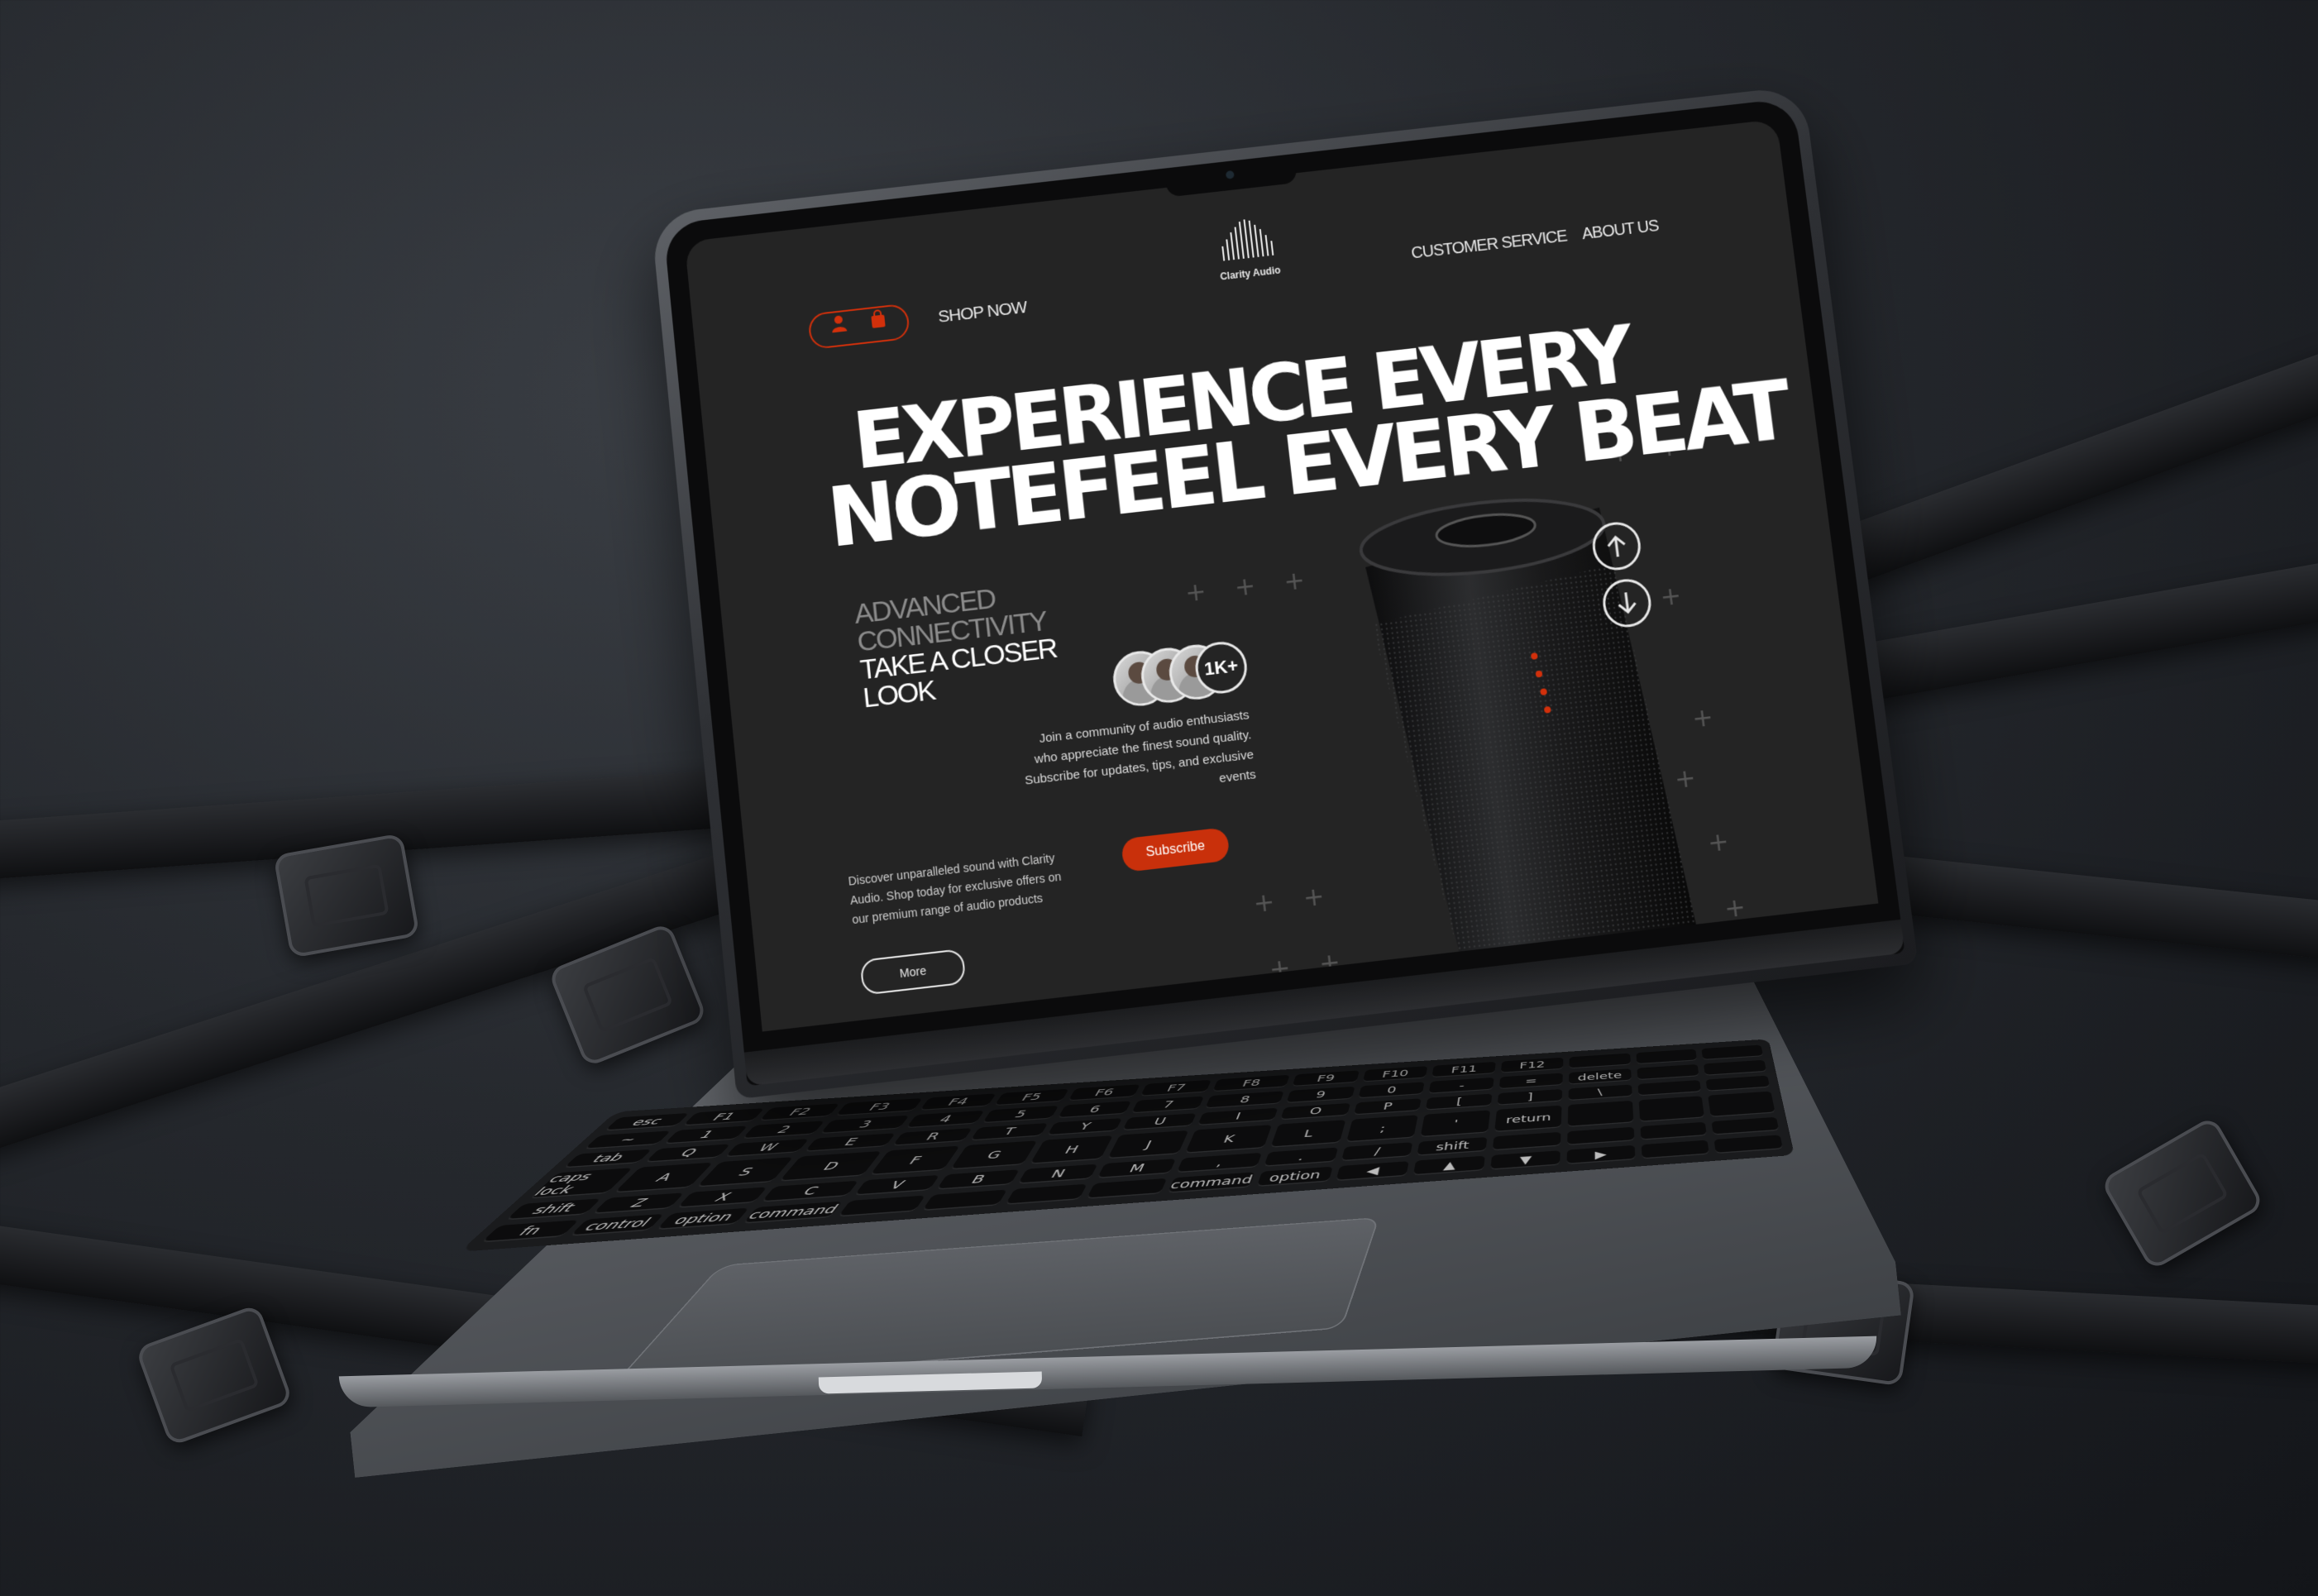  Describe the element at coordinates (1009, 1131) in the screenshot. I see `keyboard-key: T` at that location.